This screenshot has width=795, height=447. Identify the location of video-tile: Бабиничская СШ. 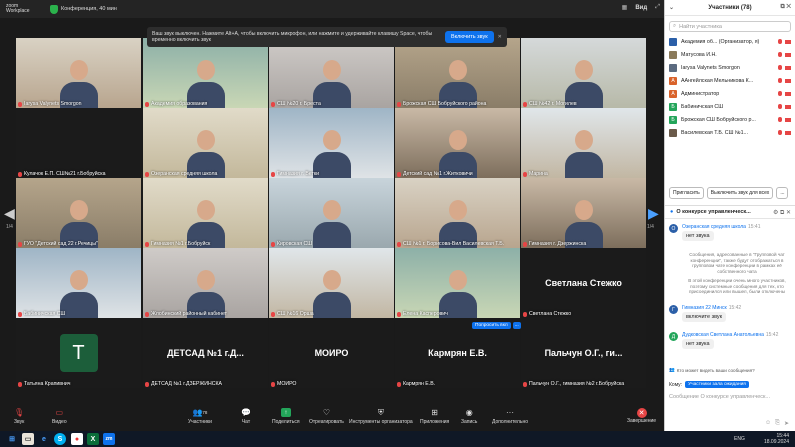
(78, 283).